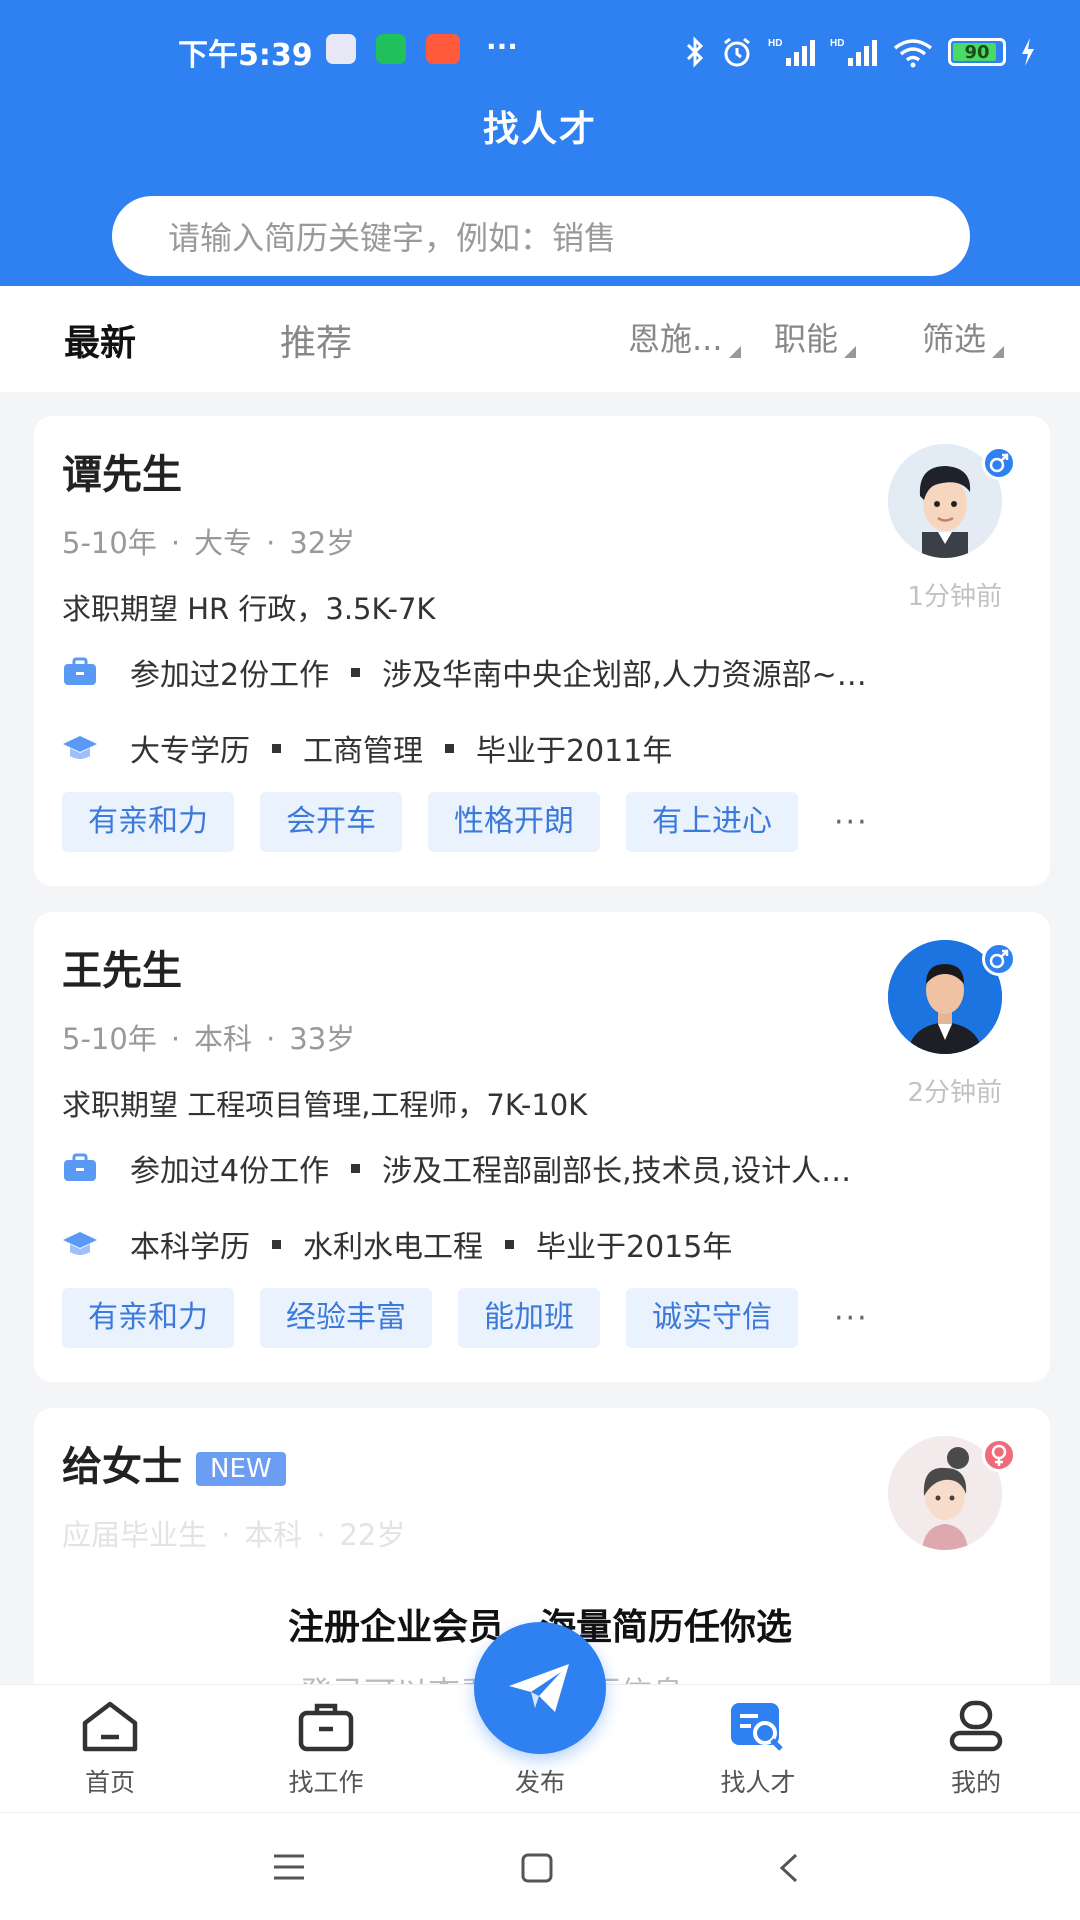 The height and width of the screenshot is (1920, 1080). Describe the element at coordinates (791, 52) in the screenshot. I see `signal-hd-icon: HD` at that location.